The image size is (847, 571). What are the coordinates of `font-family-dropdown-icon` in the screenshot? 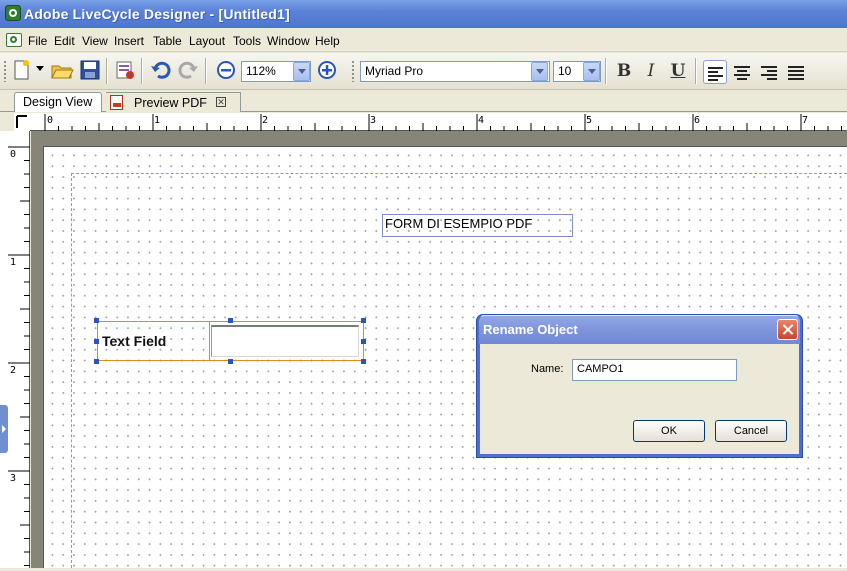 It's located at (539, 71).